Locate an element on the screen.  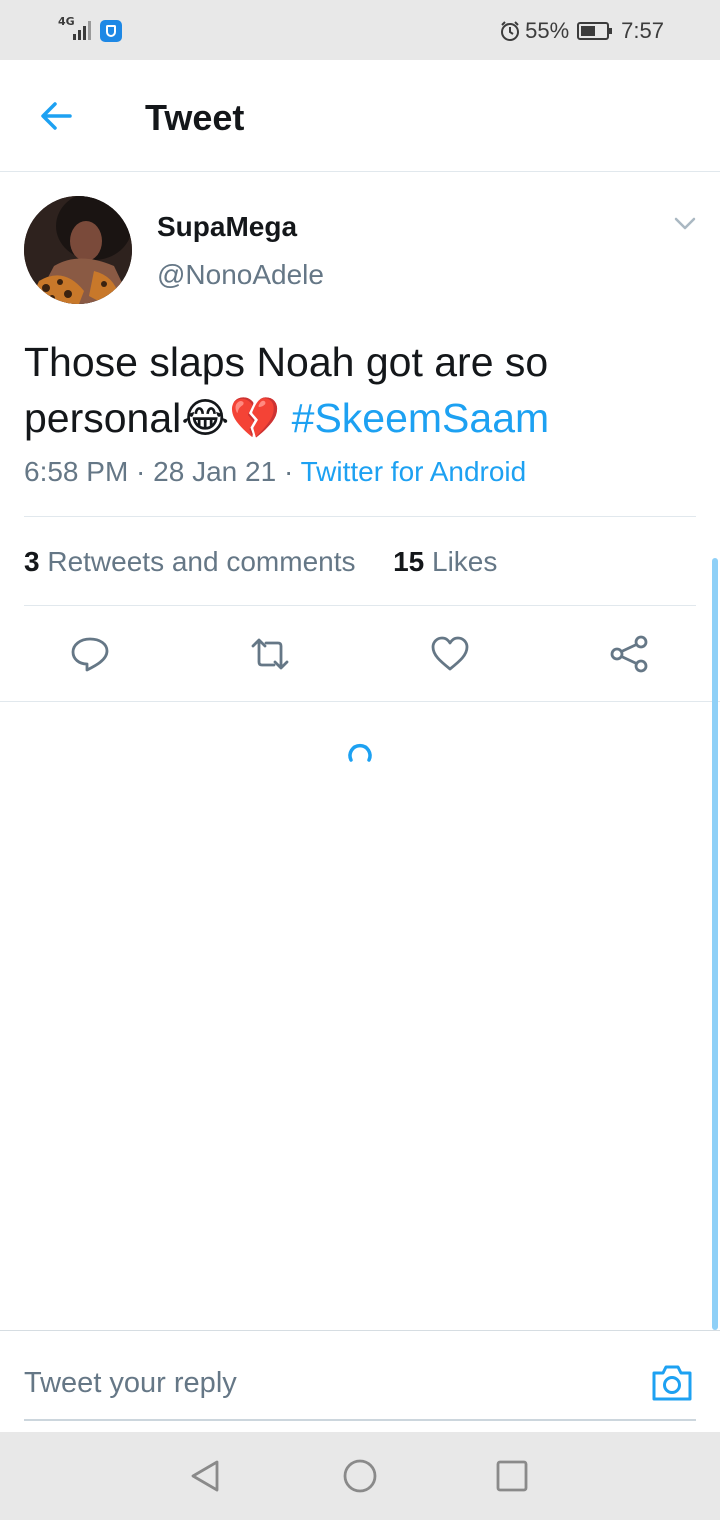
avatar is located at coordinates (78, 250).